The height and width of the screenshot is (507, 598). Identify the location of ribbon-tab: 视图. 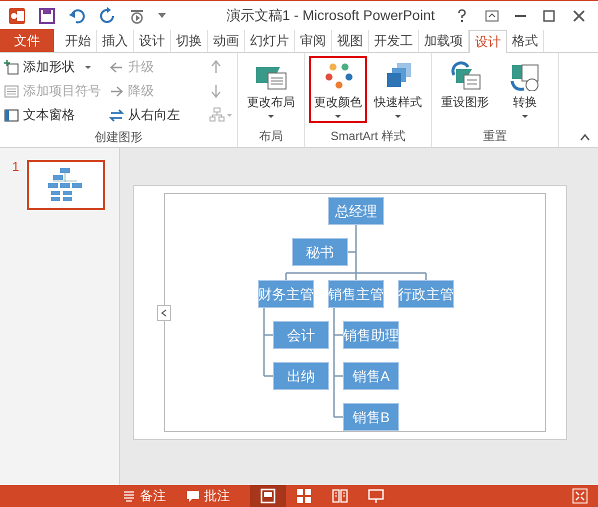
(350, 41).